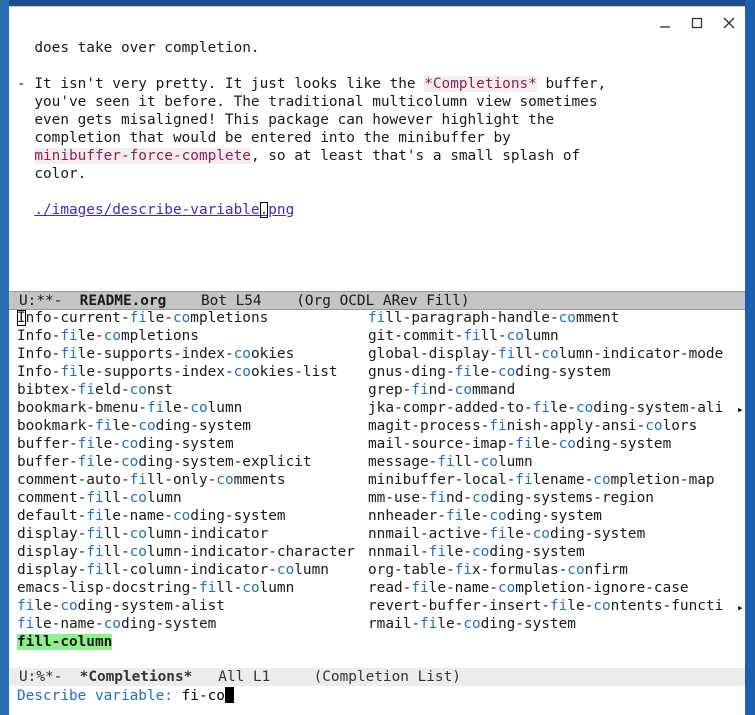 Image resolution: width=755 pixels, height=715 pixels. Describe the element at coordinates (142, 156) in the screenshot. I see `function-ref: minibuffer-force-complete` at that location.